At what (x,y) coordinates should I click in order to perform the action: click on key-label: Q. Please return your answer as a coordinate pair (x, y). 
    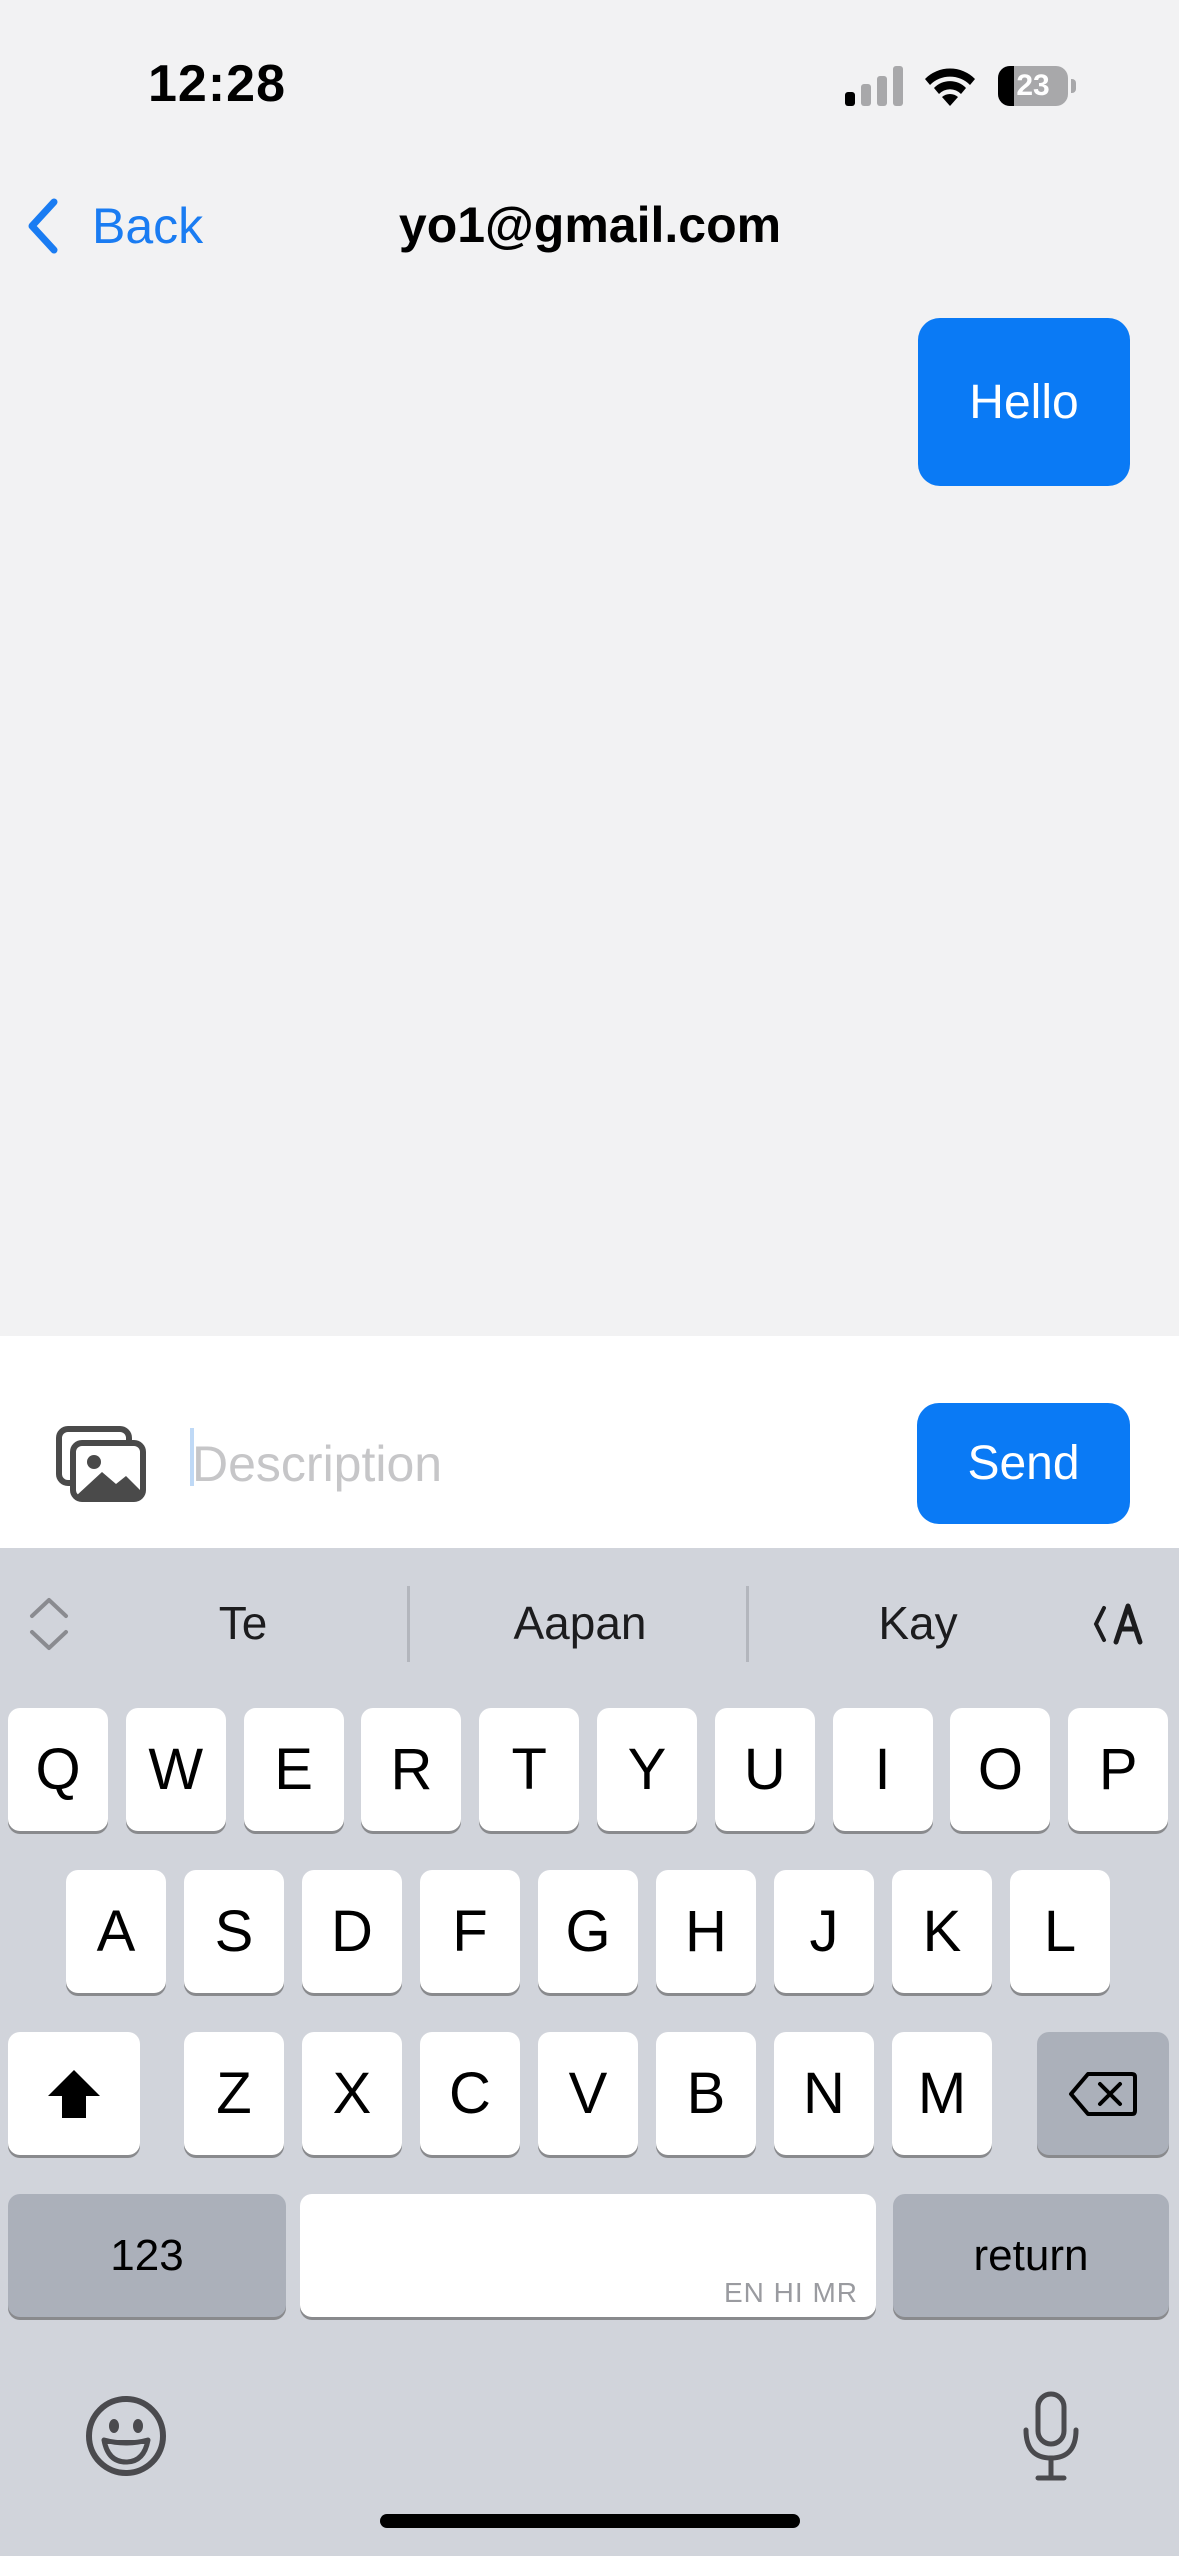
    Looking at the image, I should click on (58, 1769).